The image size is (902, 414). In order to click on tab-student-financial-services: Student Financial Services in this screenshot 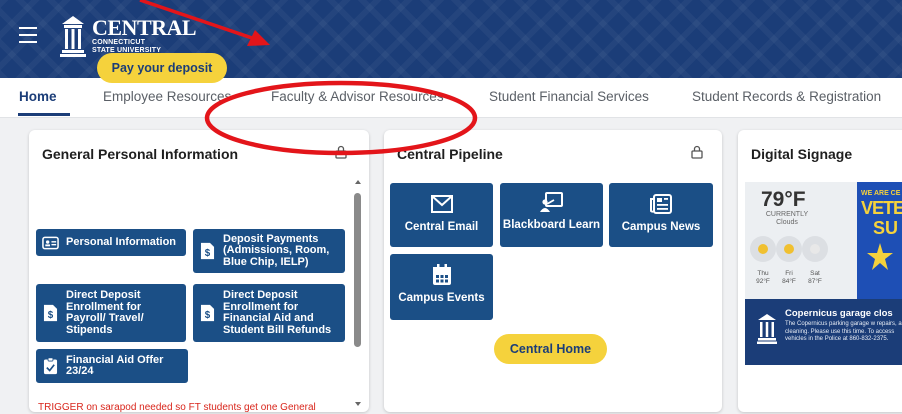, I will do `click(569, 96)`.